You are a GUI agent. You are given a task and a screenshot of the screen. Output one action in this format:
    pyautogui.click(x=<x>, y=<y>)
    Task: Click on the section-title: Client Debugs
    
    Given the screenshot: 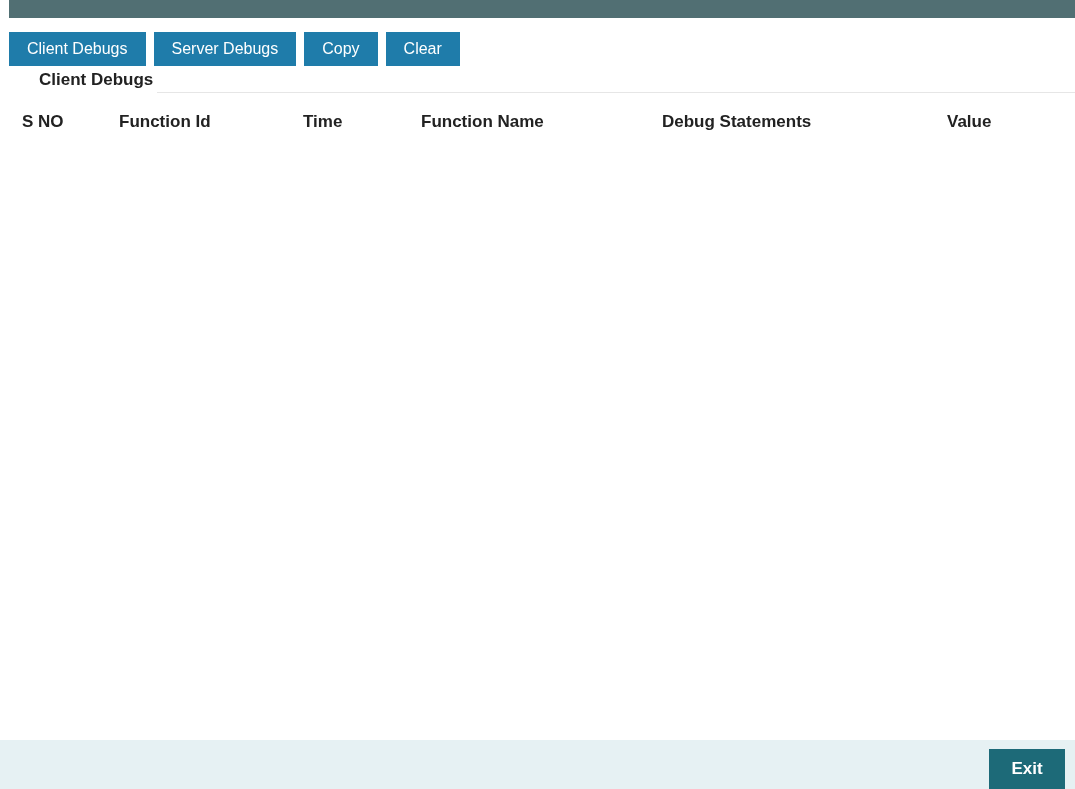 What is the action you would take?
    pyautogui.click(x=97, y=80)
    